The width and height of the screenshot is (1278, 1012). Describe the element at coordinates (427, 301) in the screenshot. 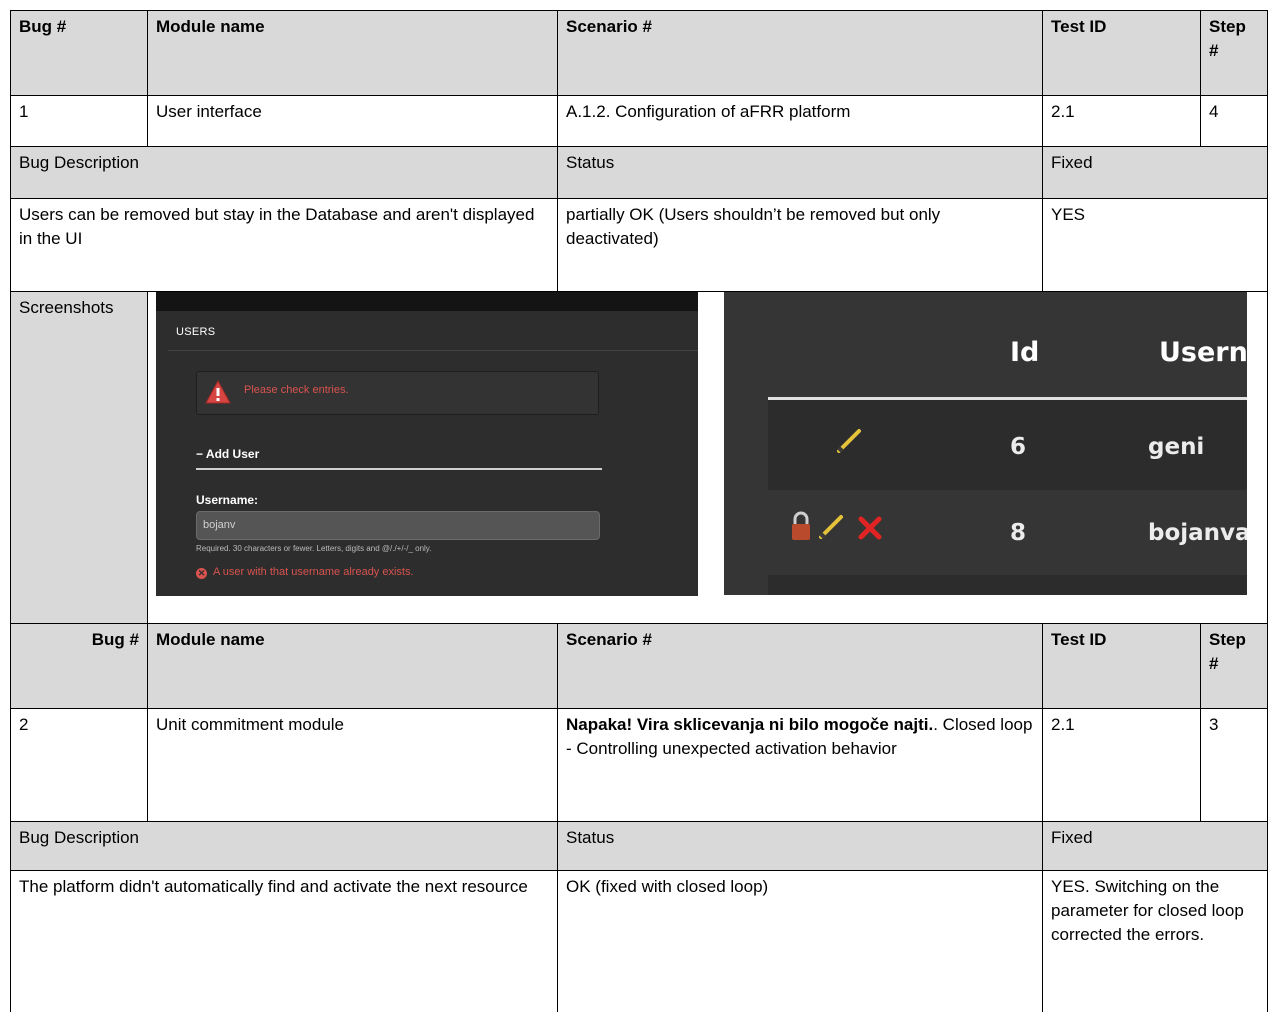

I see `top-bar` at that location.